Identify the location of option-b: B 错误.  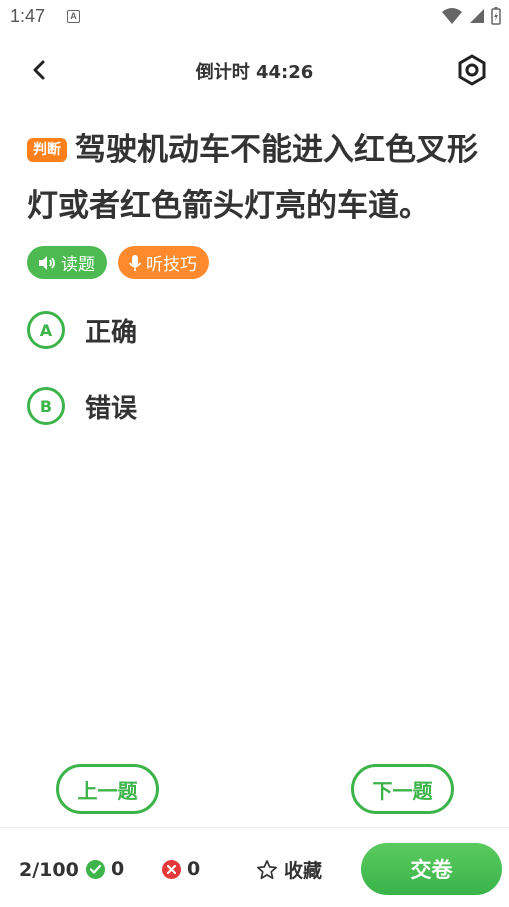
(82, 406).